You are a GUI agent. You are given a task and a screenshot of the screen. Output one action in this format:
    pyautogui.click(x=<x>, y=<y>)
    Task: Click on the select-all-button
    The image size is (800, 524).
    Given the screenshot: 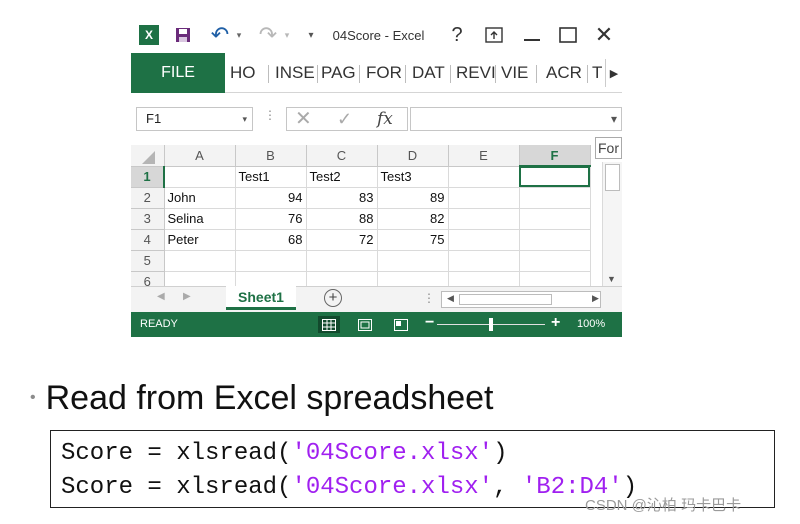 What is the action you would take?
    pyautogui.click(x=148, y=156)
    